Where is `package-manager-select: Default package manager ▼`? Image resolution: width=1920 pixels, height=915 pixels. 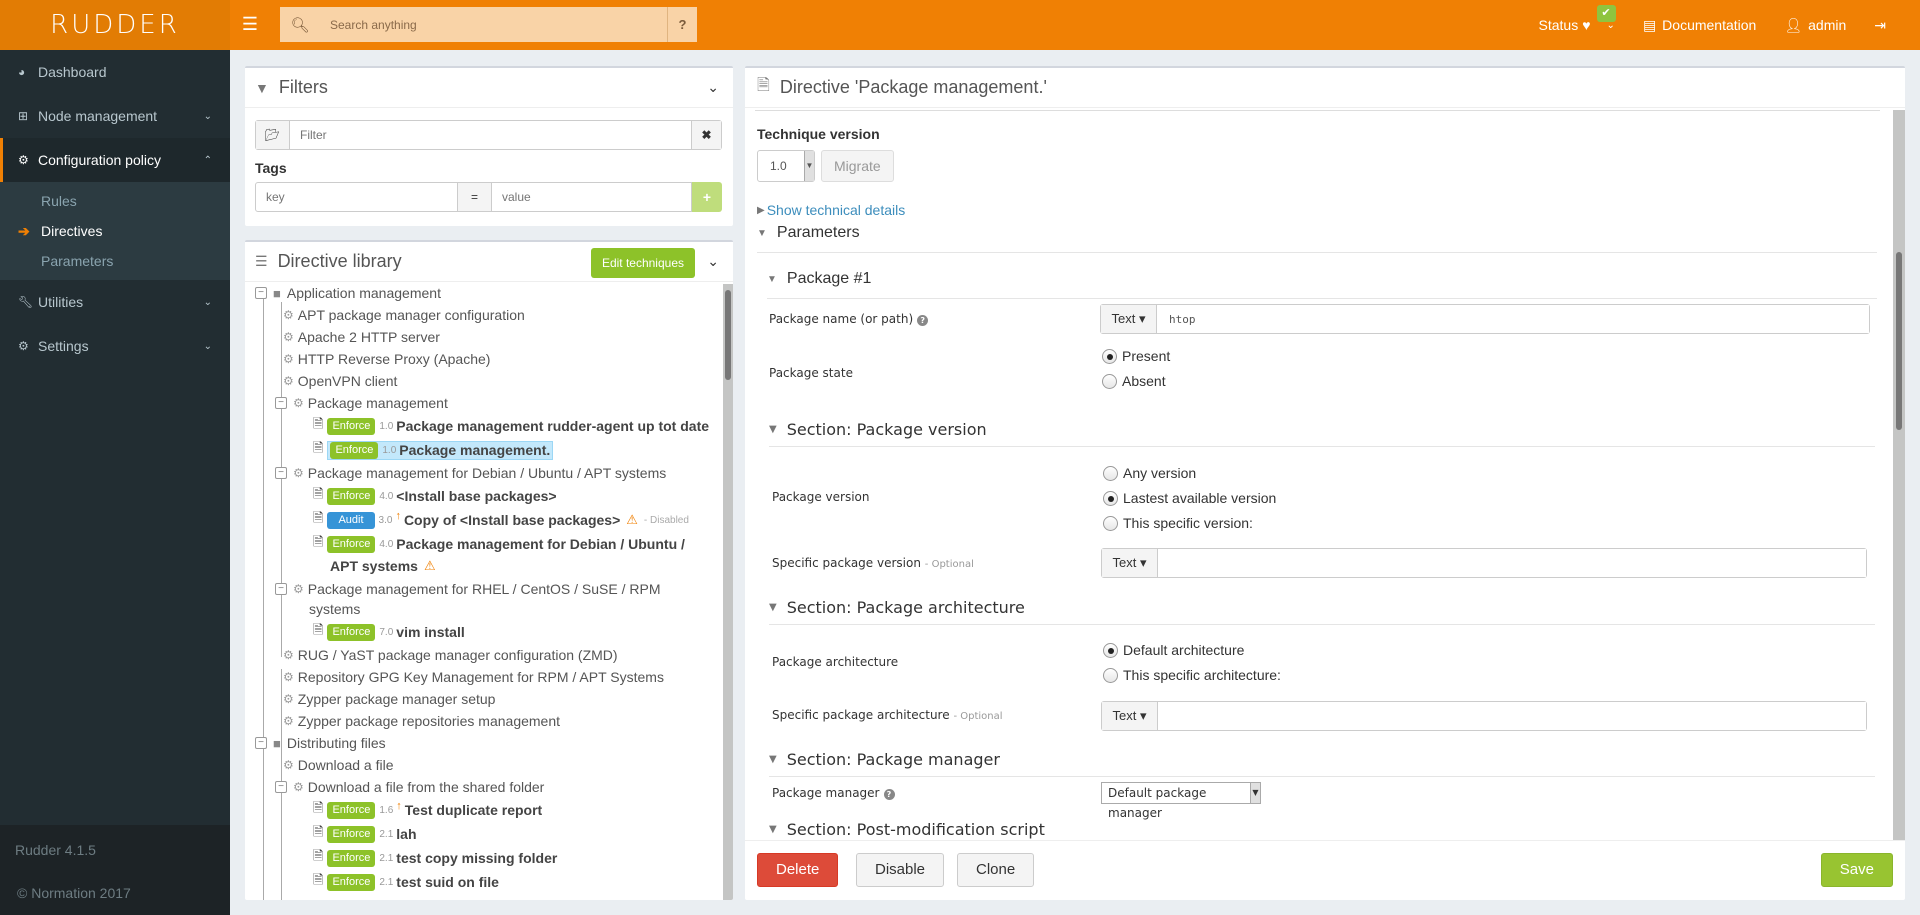
package-manager-select: Default package manager ▼ is located at coordinates (1181, 801).